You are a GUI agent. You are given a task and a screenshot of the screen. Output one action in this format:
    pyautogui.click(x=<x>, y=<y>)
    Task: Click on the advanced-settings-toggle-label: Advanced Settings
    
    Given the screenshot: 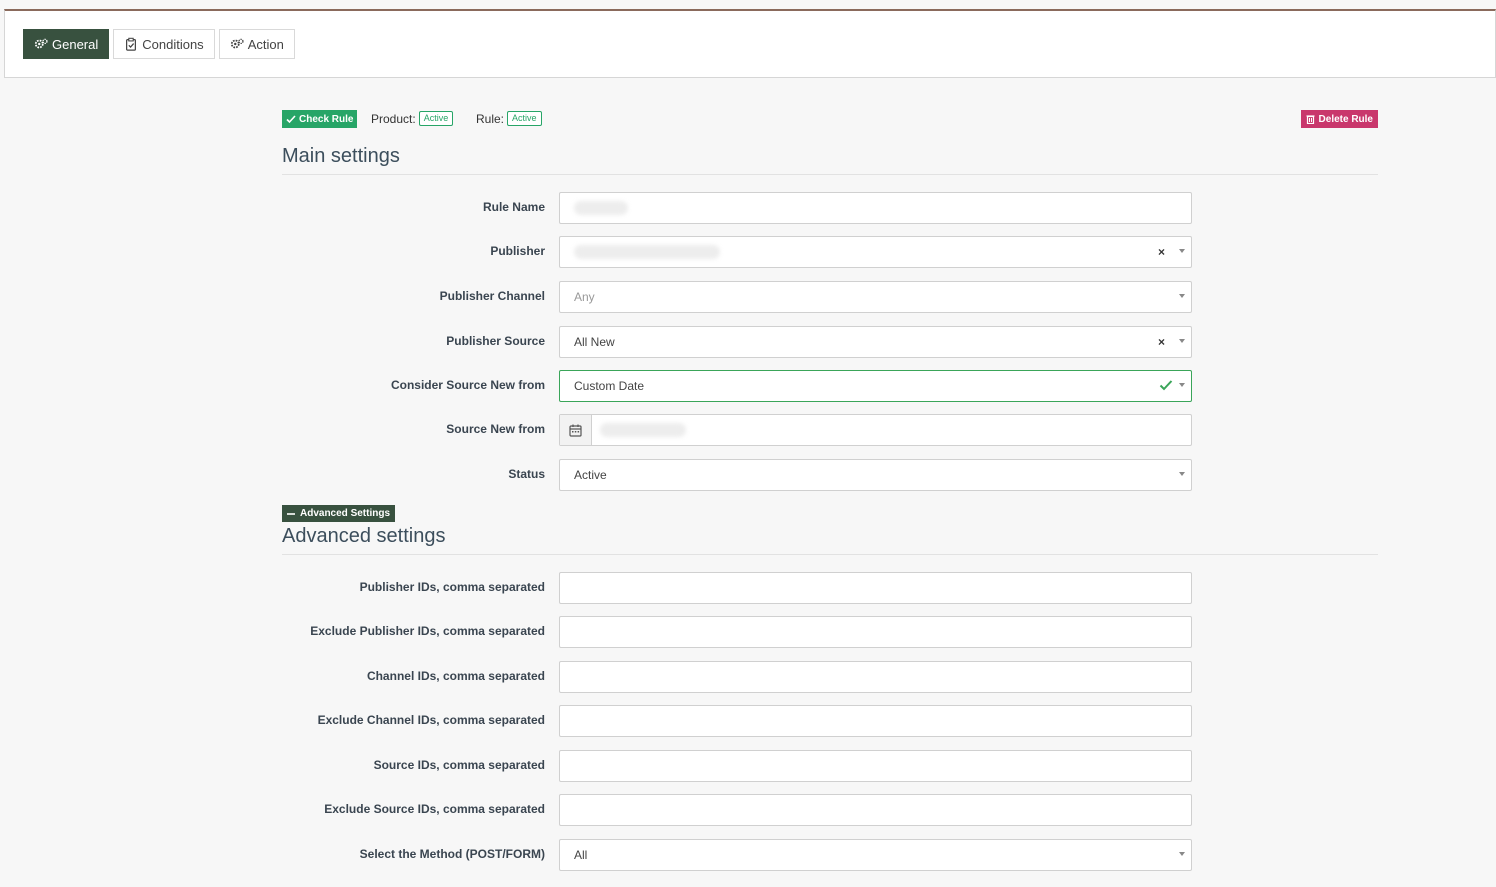 What is the action you would take?
    pyautogui.click(x=345, y=513)
    